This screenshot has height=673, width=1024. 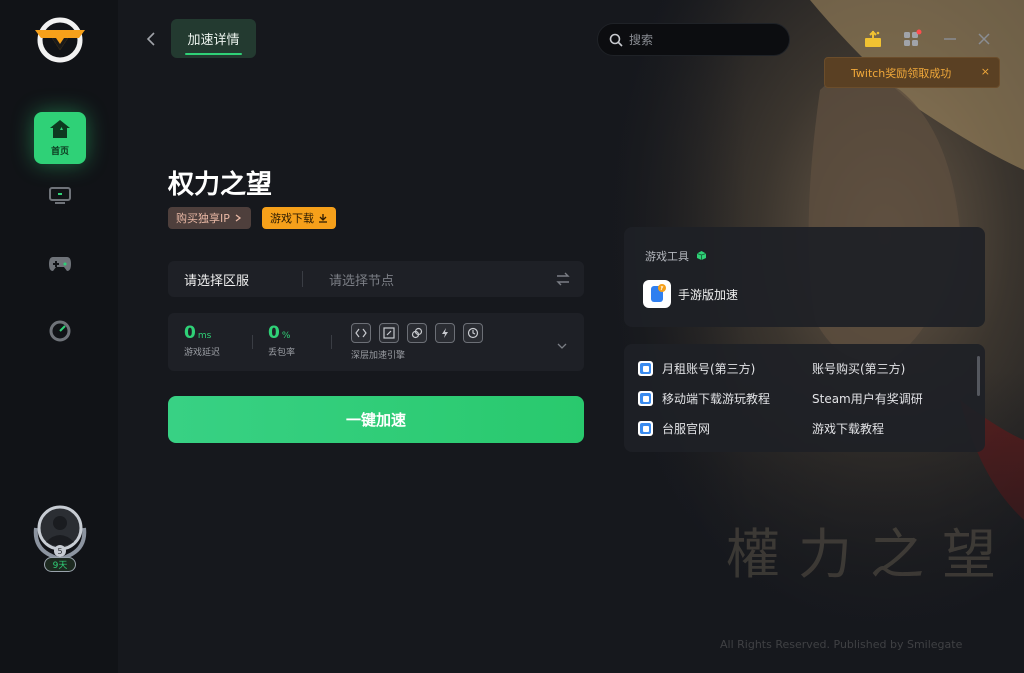 I want to click on cube-icon, so click(x=701, y=255).